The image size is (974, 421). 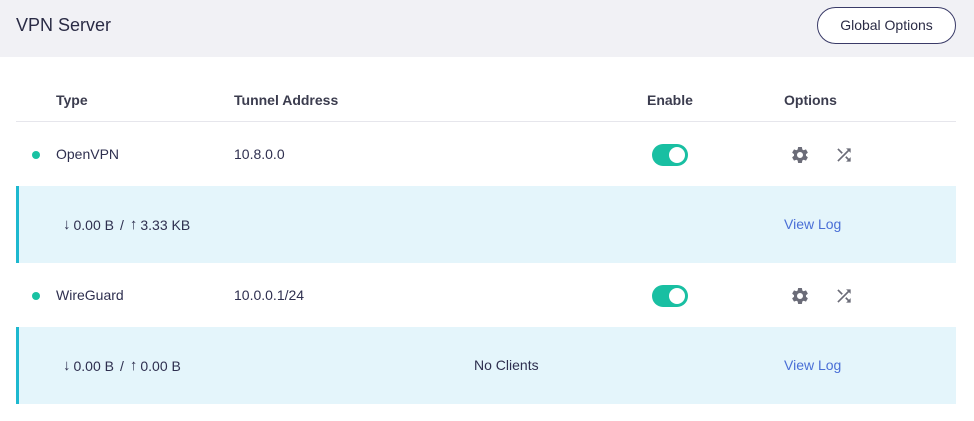 I want to click on table-row-wireguard: WireGuard 10.0.0.1/24, so click(x=486, y=295).